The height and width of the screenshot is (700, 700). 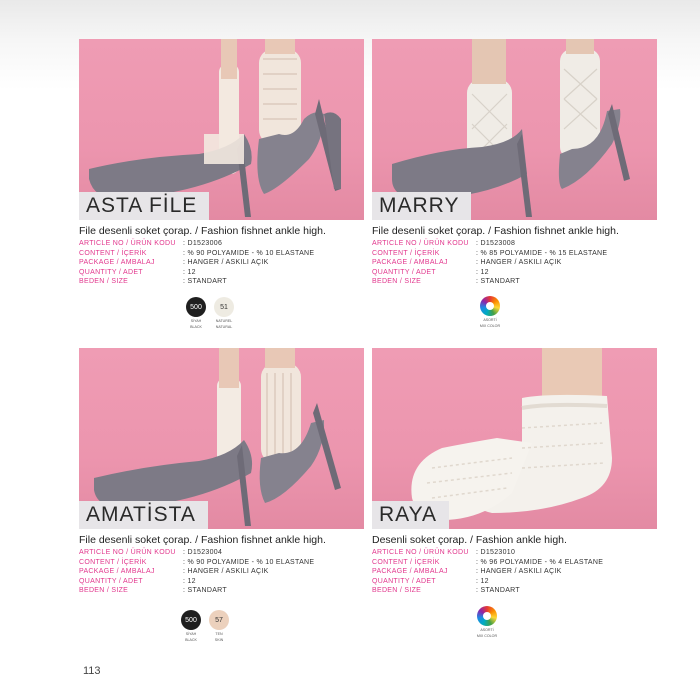 I want to click on spec-article: ARTICLE NO / ÜRÜN KODU: D1523004, so click(x=151, y=552).